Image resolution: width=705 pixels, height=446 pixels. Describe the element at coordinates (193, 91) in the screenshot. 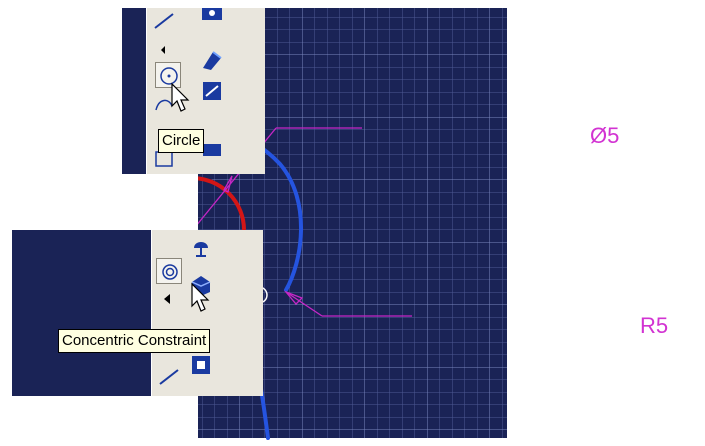

I see `circle-tool-inset: Circle` at that location.